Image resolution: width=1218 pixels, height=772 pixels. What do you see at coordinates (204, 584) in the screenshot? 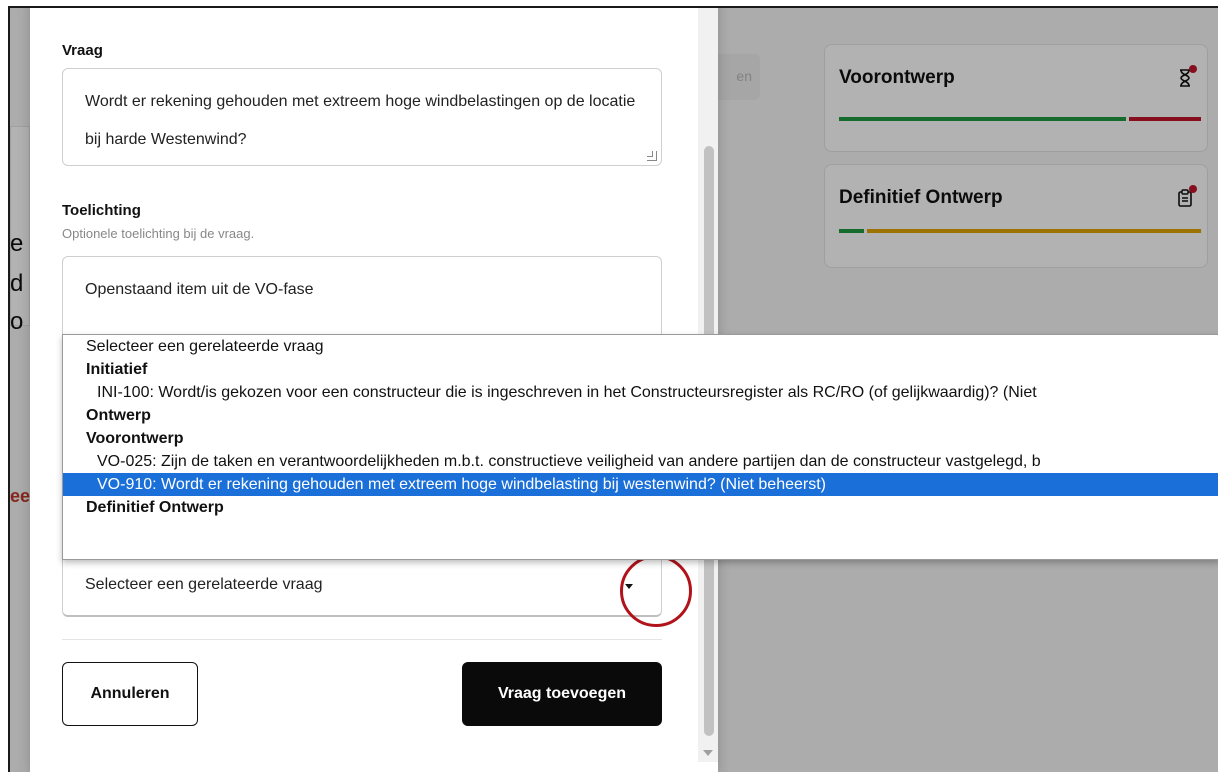
I see `select-value: Selecteer een gerelateerde vraag` at bounding box center [204, 584].